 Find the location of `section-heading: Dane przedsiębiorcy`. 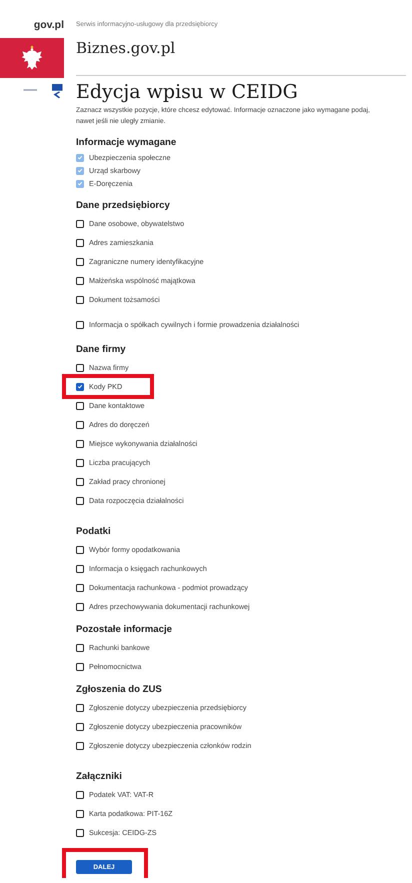

section-heading: Dane przedsiębiorcy is located at coordinates (123, 205).